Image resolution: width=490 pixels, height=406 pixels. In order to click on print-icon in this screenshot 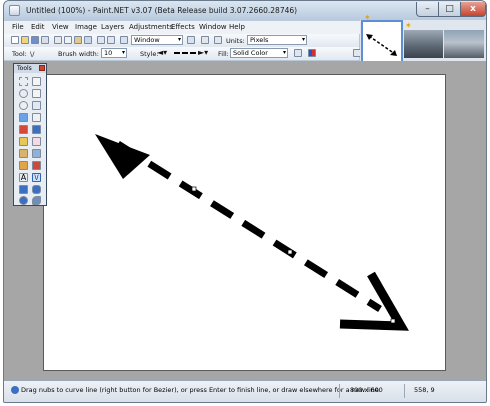, I will do `click(45, 40)`.